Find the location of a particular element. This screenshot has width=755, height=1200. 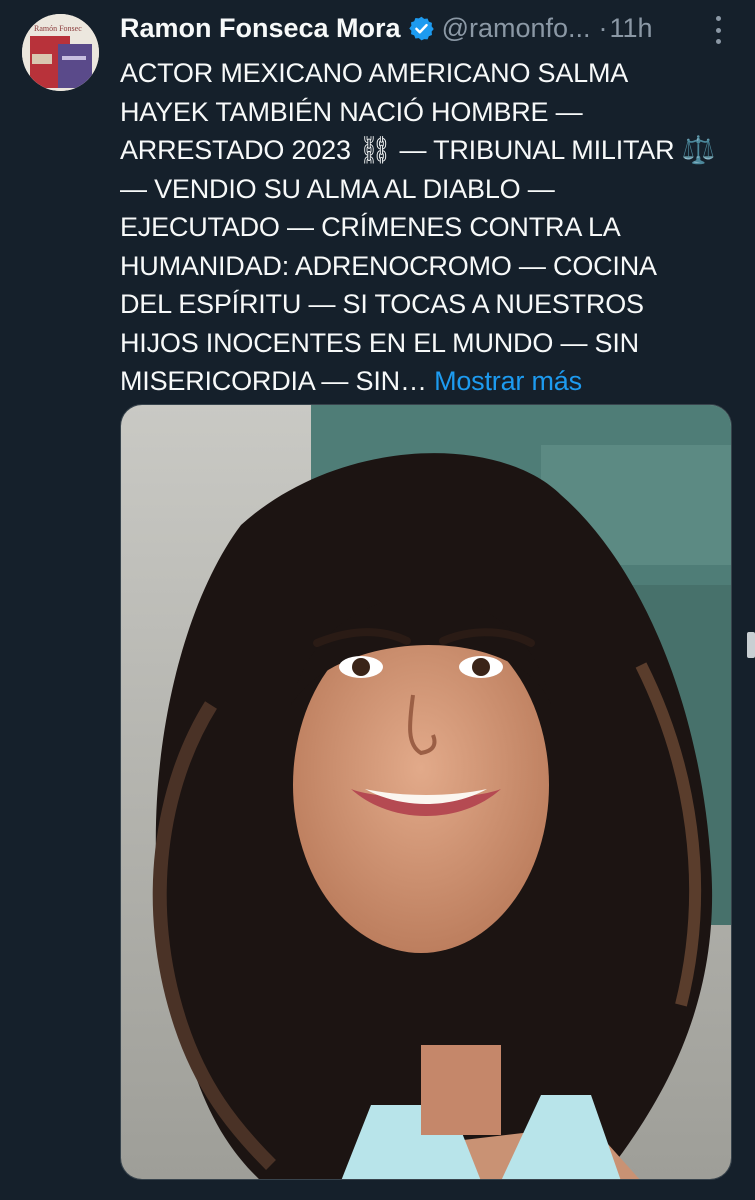

verified-badge-icon is located at coordinates (421, 28).